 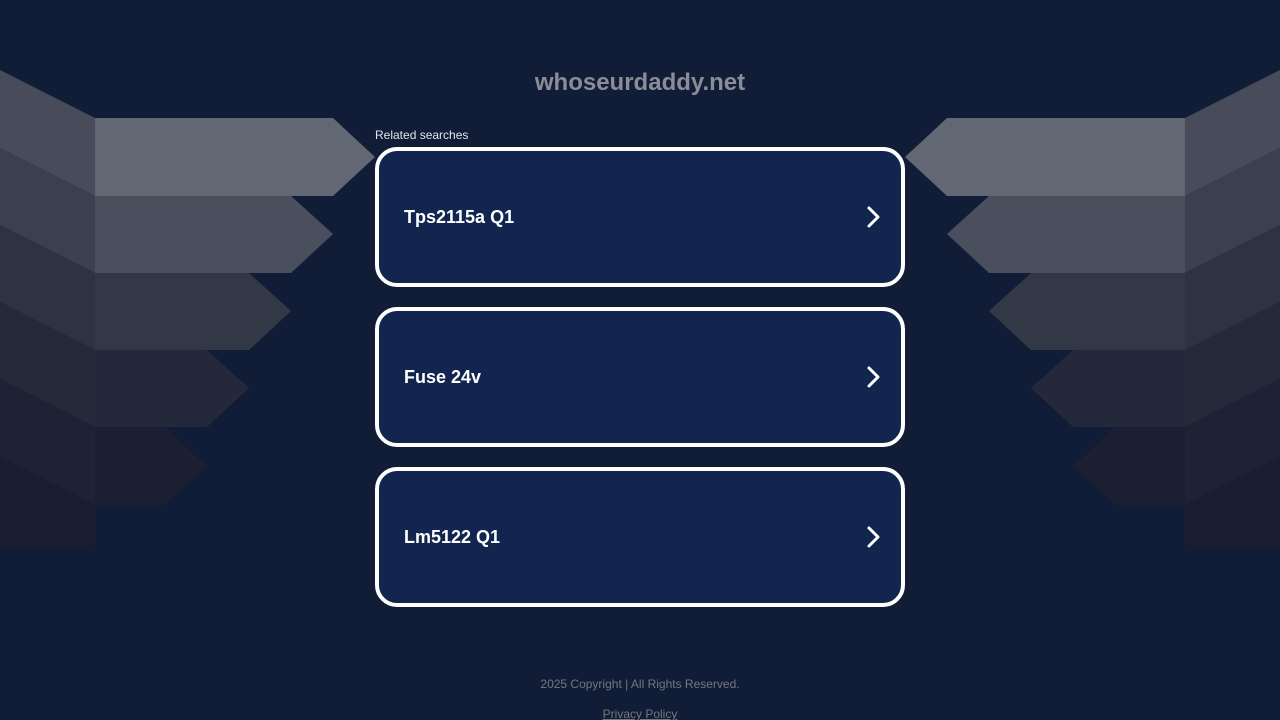 What do you see at coordinates (640, 684) in the screenshot?
I see `footer-copyright: 2025 Copyright | All Rights Reserved.` at bounding box center [640, 684].